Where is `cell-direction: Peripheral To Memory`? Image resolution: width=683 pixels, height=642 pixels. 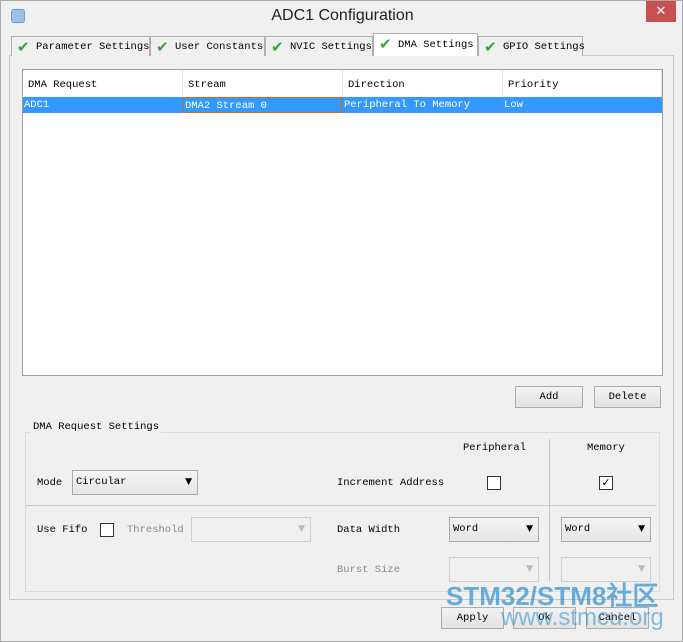
cell-direction: Peripheral To Memory is located at coordinates (423, 105).